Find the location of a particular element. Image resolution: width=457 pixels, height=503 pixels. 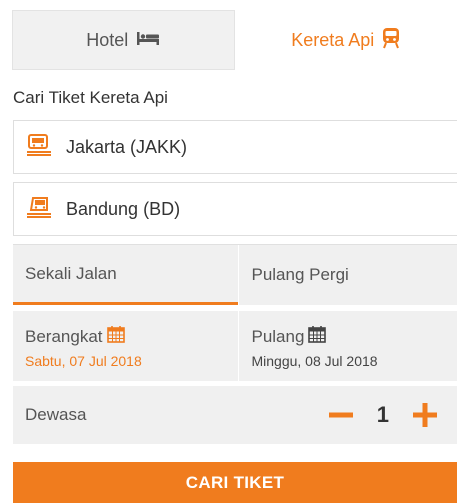

increment-button is located at coordinates (425, 415).